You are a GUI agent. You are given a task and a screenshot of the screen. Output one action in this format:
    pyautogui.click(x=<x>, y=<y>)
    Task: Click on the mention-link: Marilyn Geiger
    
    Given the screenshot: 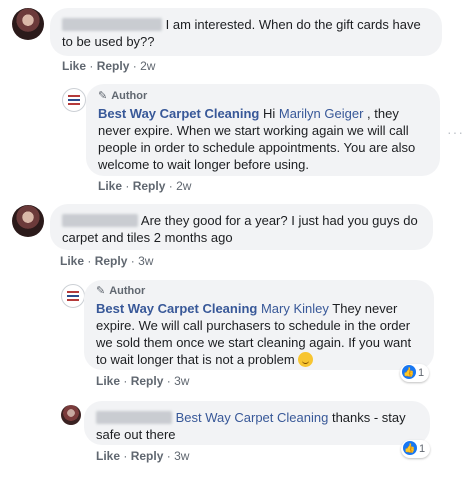 What is the action you would take?
    pyautogui.click(x=321, y=113)
    